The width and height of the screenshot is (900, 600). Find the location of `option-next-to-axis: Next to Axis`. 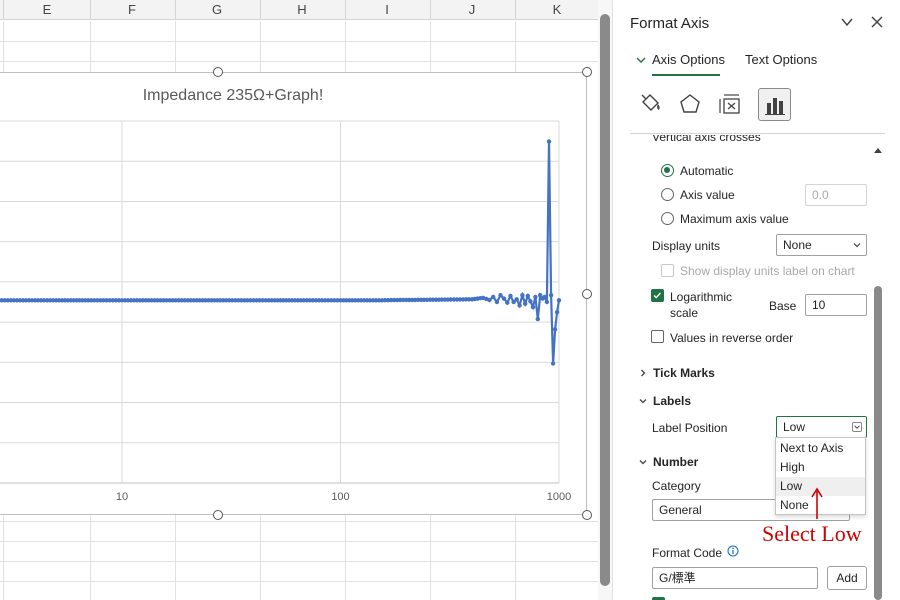

option-next-to-axis: Next to Axis is located at coordinates (820, 448).